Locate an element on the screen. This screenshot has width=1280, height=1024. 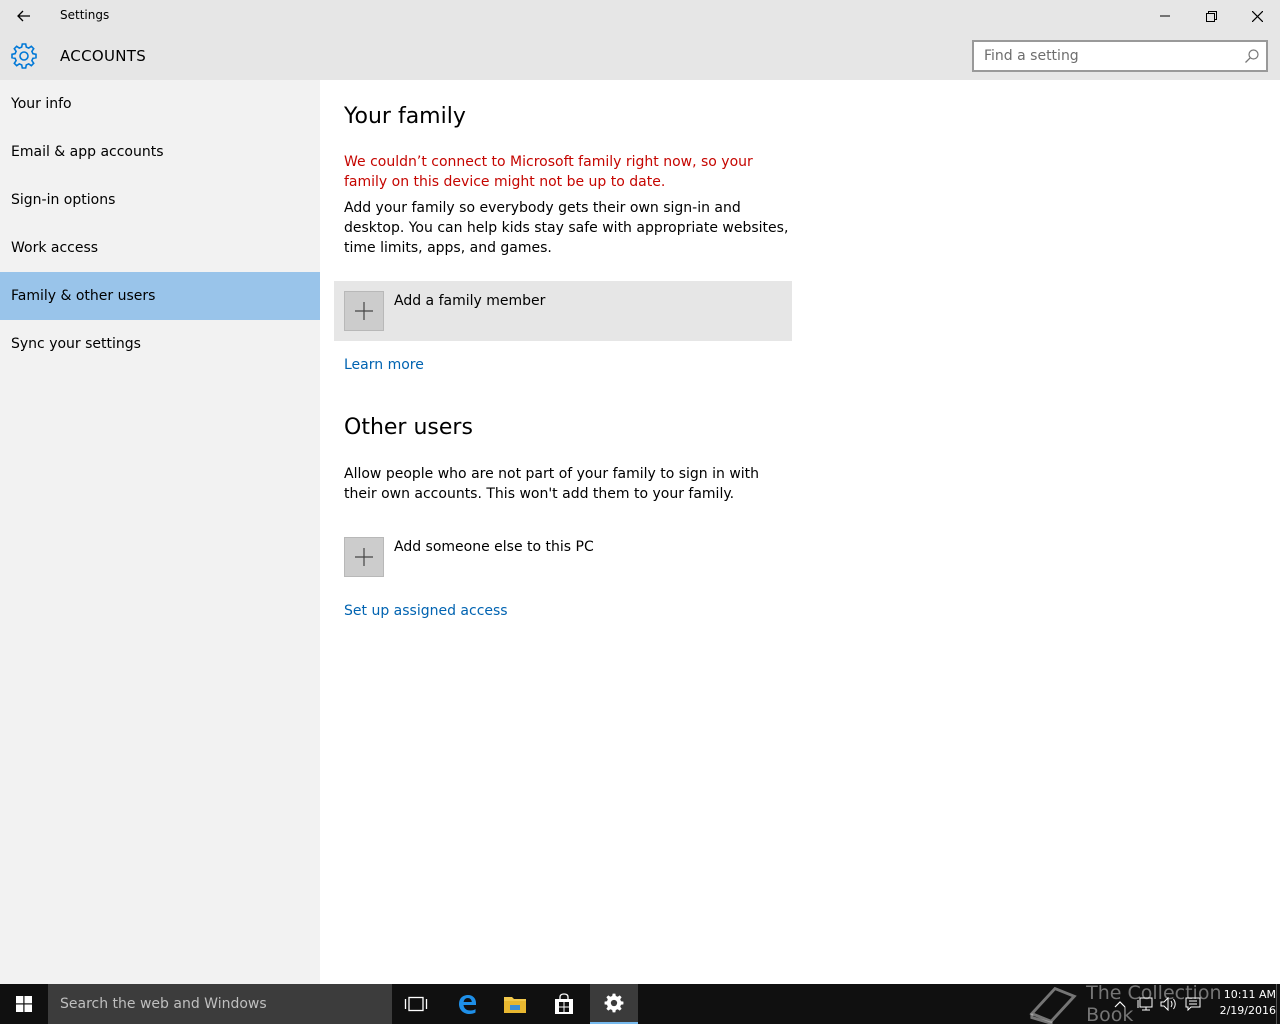
family-heading: Your family is located at coordinates (405, 116).